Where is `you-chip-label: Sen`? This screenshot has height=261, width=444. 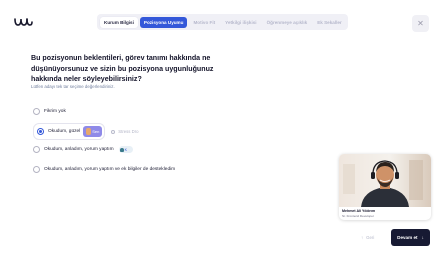
you-chip-label: Sen is located at coordinates (96, 131).